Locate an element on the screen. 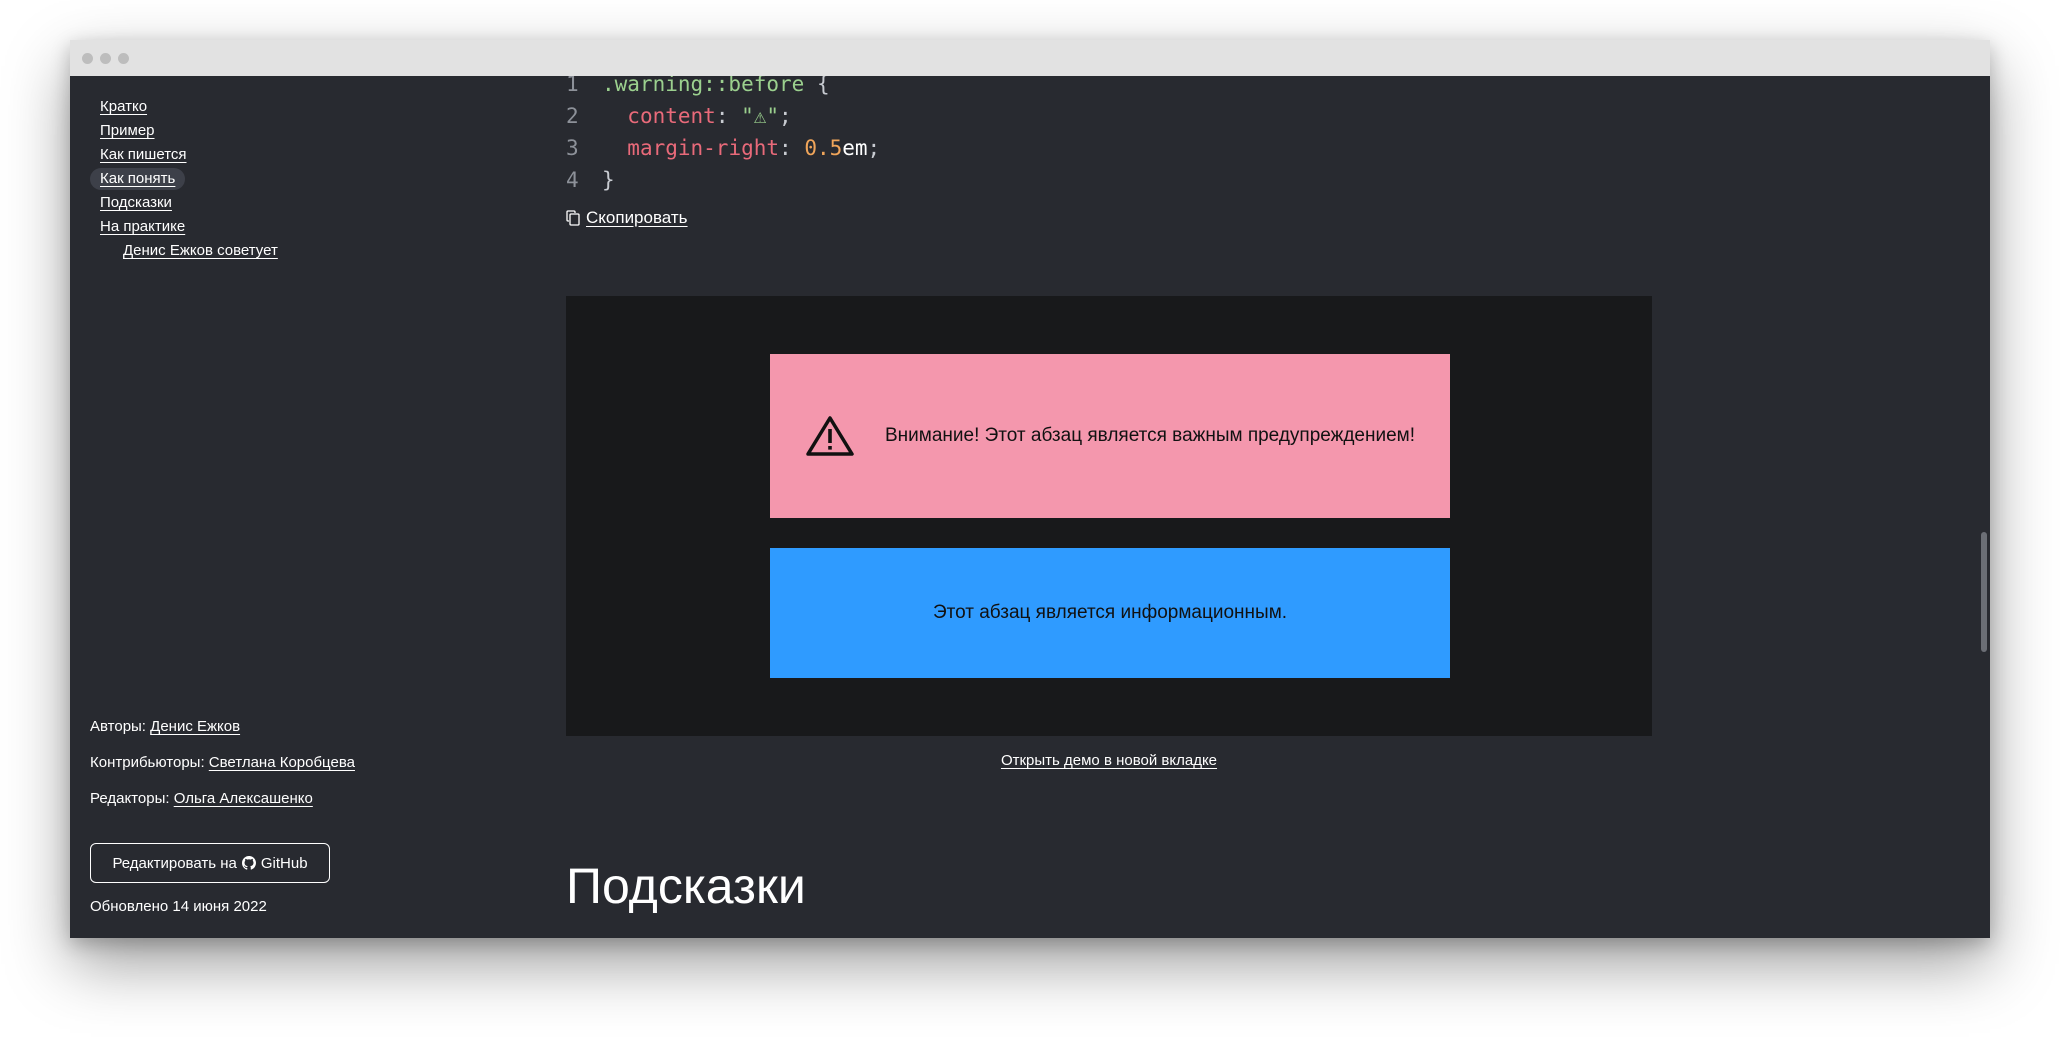  code-line: 2 content: "⚠"; is located at coordinates (723, 116).